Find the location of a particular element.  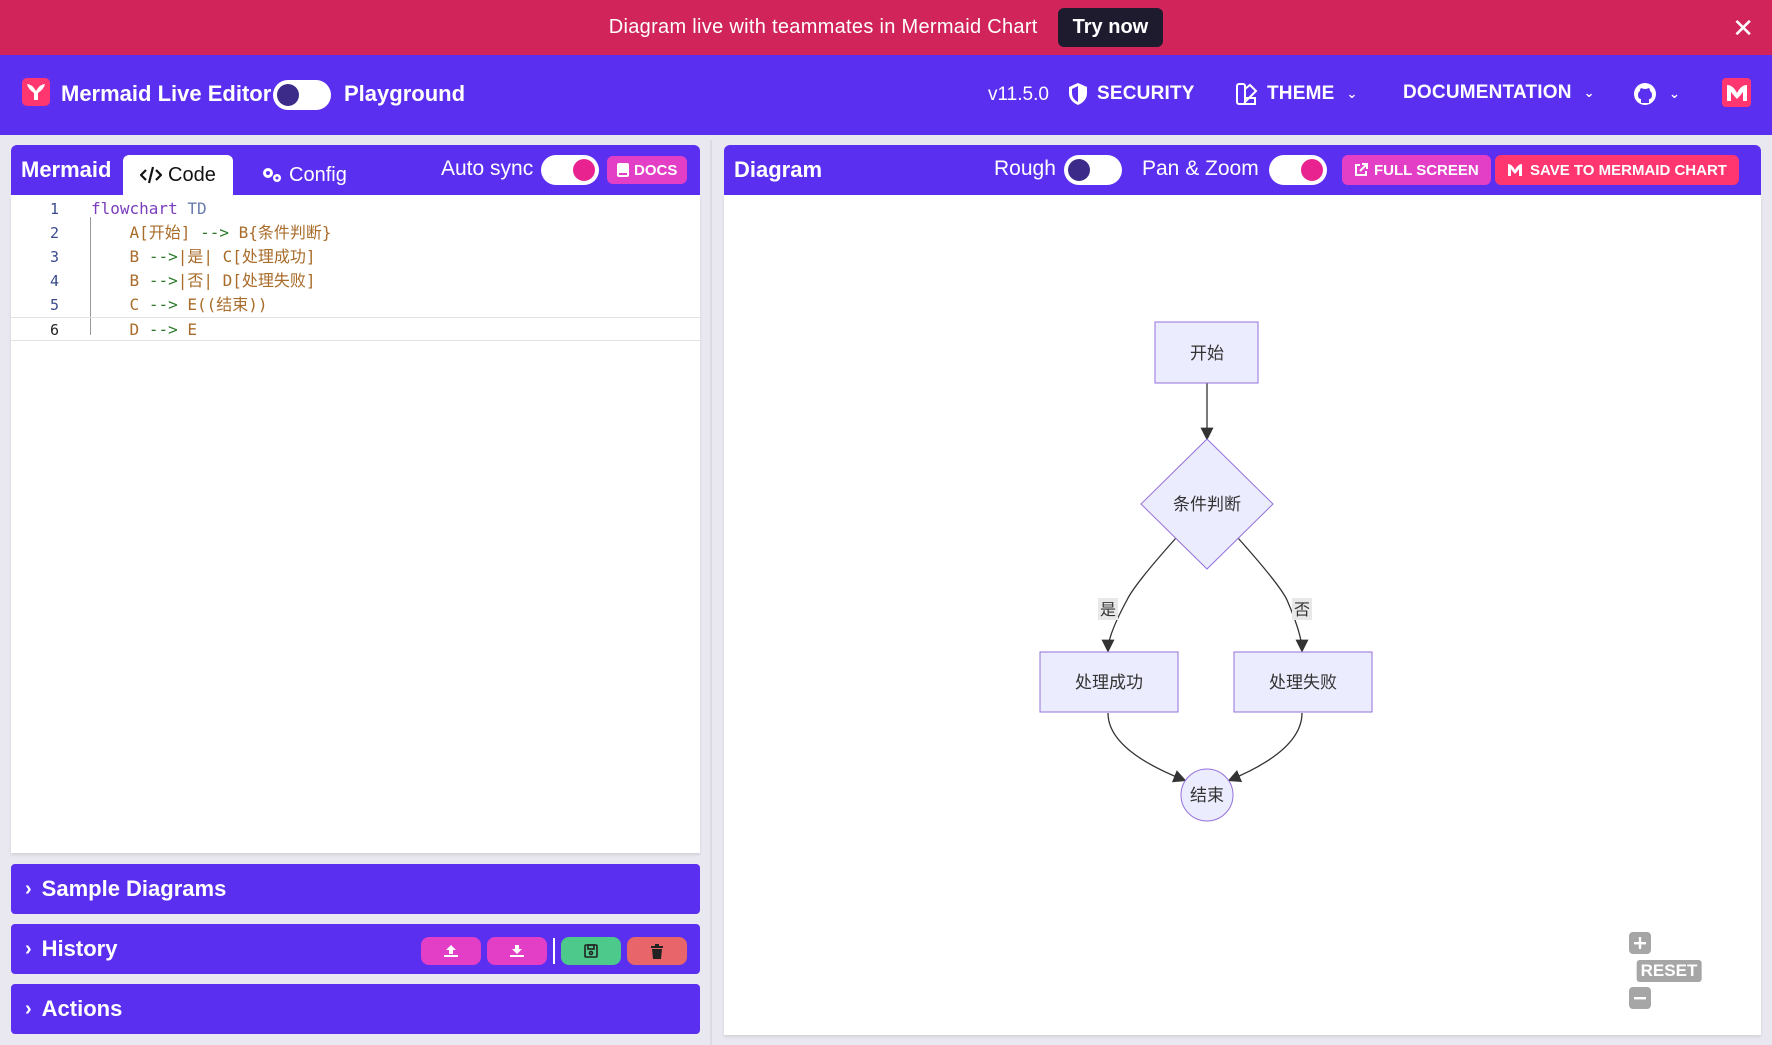

node-end-label: 结束 is located at coordinates (1207, 796).